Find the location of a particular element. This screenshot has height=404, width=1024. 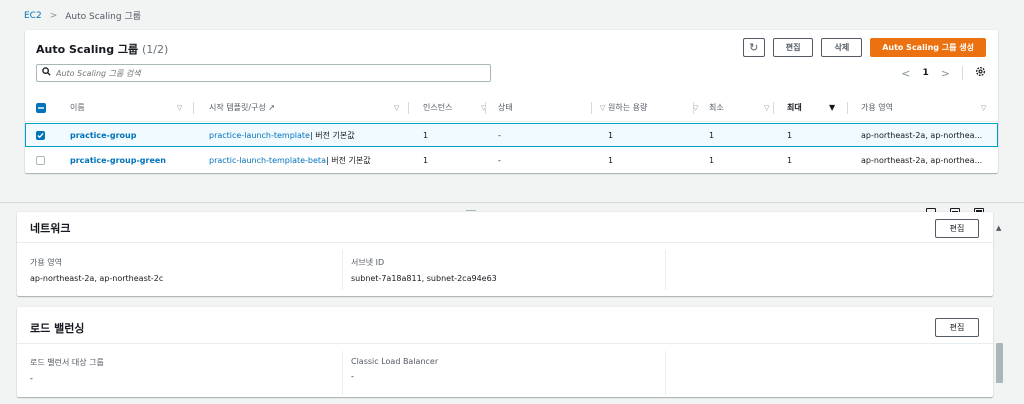

clb-value: - is located at coordinates (352, 376).